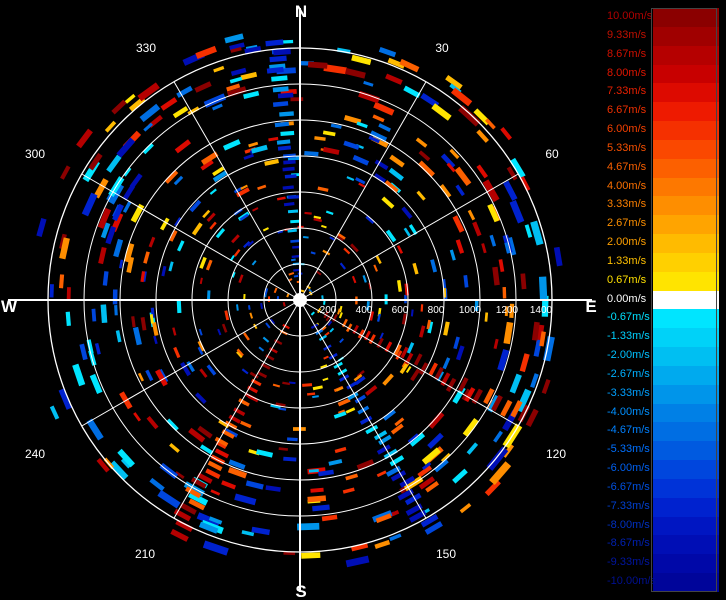 This screenshot has height=600, width=726. Describe the element at coordinates (663, 432) in the screenshot. I see `scale-row: -4.67m/s` at that location.